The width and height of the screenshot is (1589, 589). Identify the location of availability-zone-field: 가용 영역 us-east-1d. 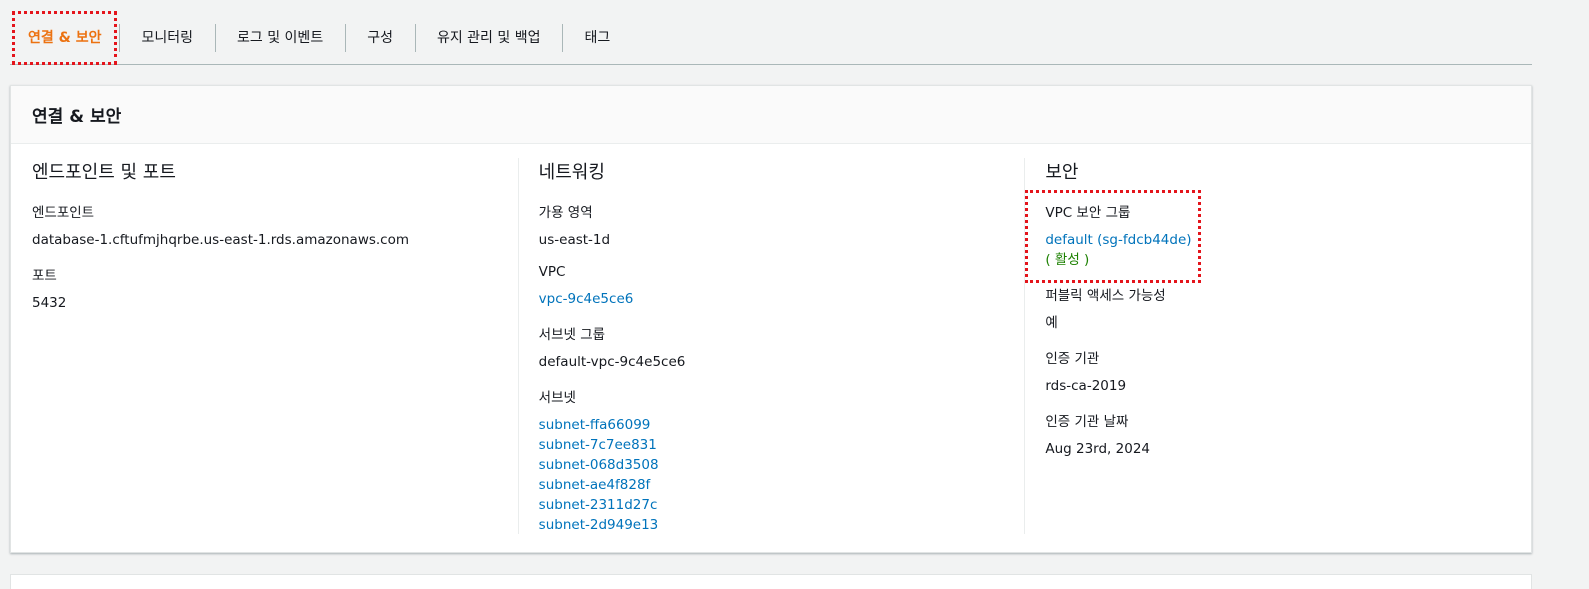
(782, 225).